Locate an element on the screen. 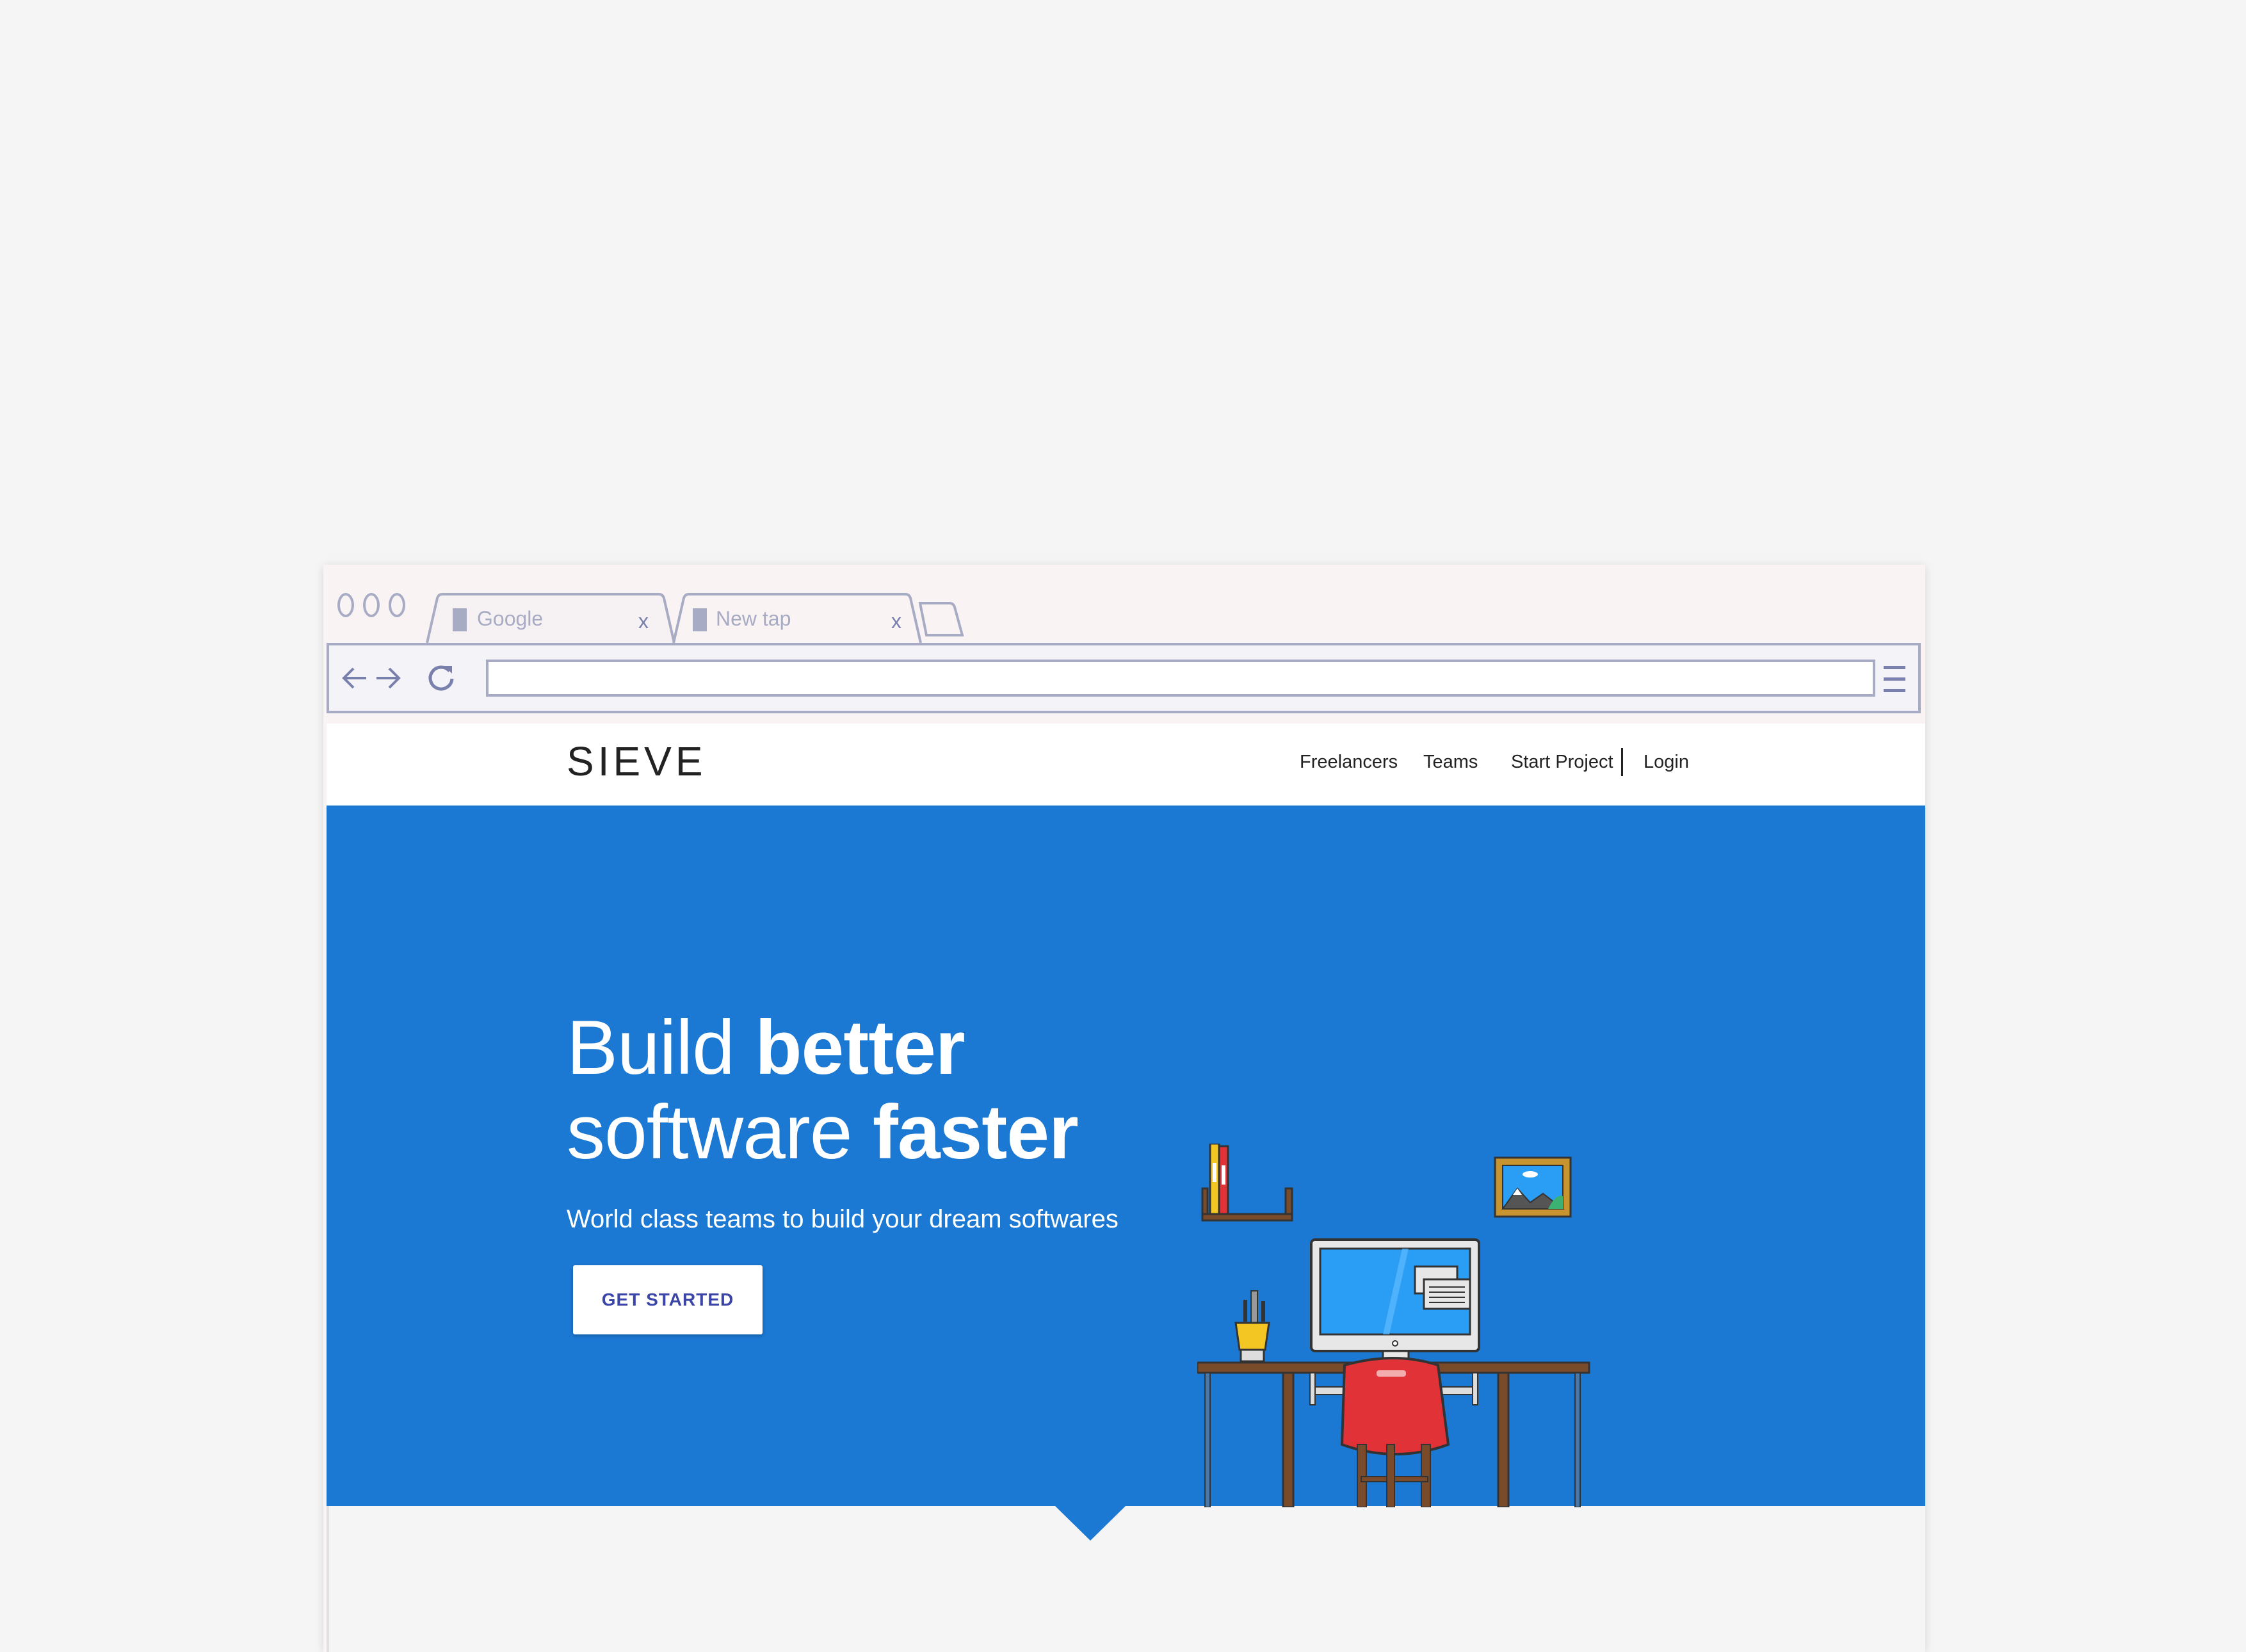 The width and height of the screenshot is (2246, 1652). hamburger-menu-icon is located at coordinates (1894, 680).